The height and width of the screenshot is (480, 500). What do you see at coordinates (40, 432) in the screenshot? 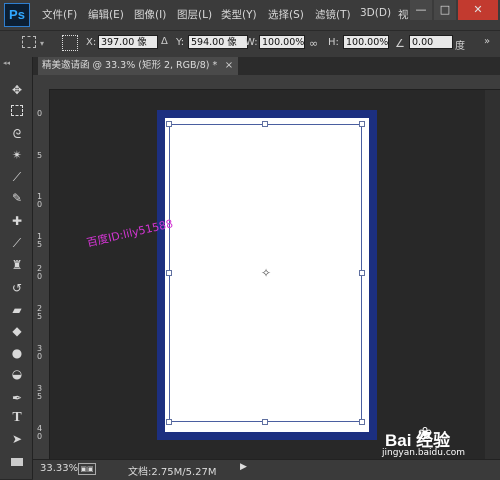
I see `ruler-label: 4 0` at bounding box center [40, 432].